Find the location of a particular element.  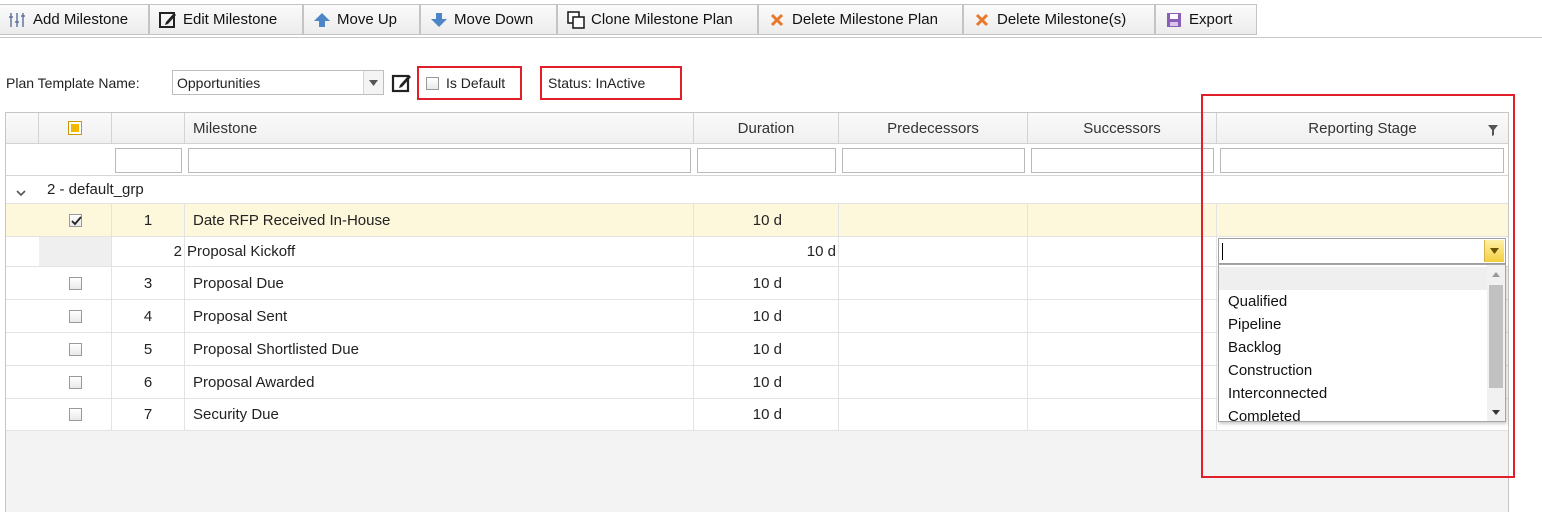

plan-template-value: Opportunities is located at coordinates (219, 83).